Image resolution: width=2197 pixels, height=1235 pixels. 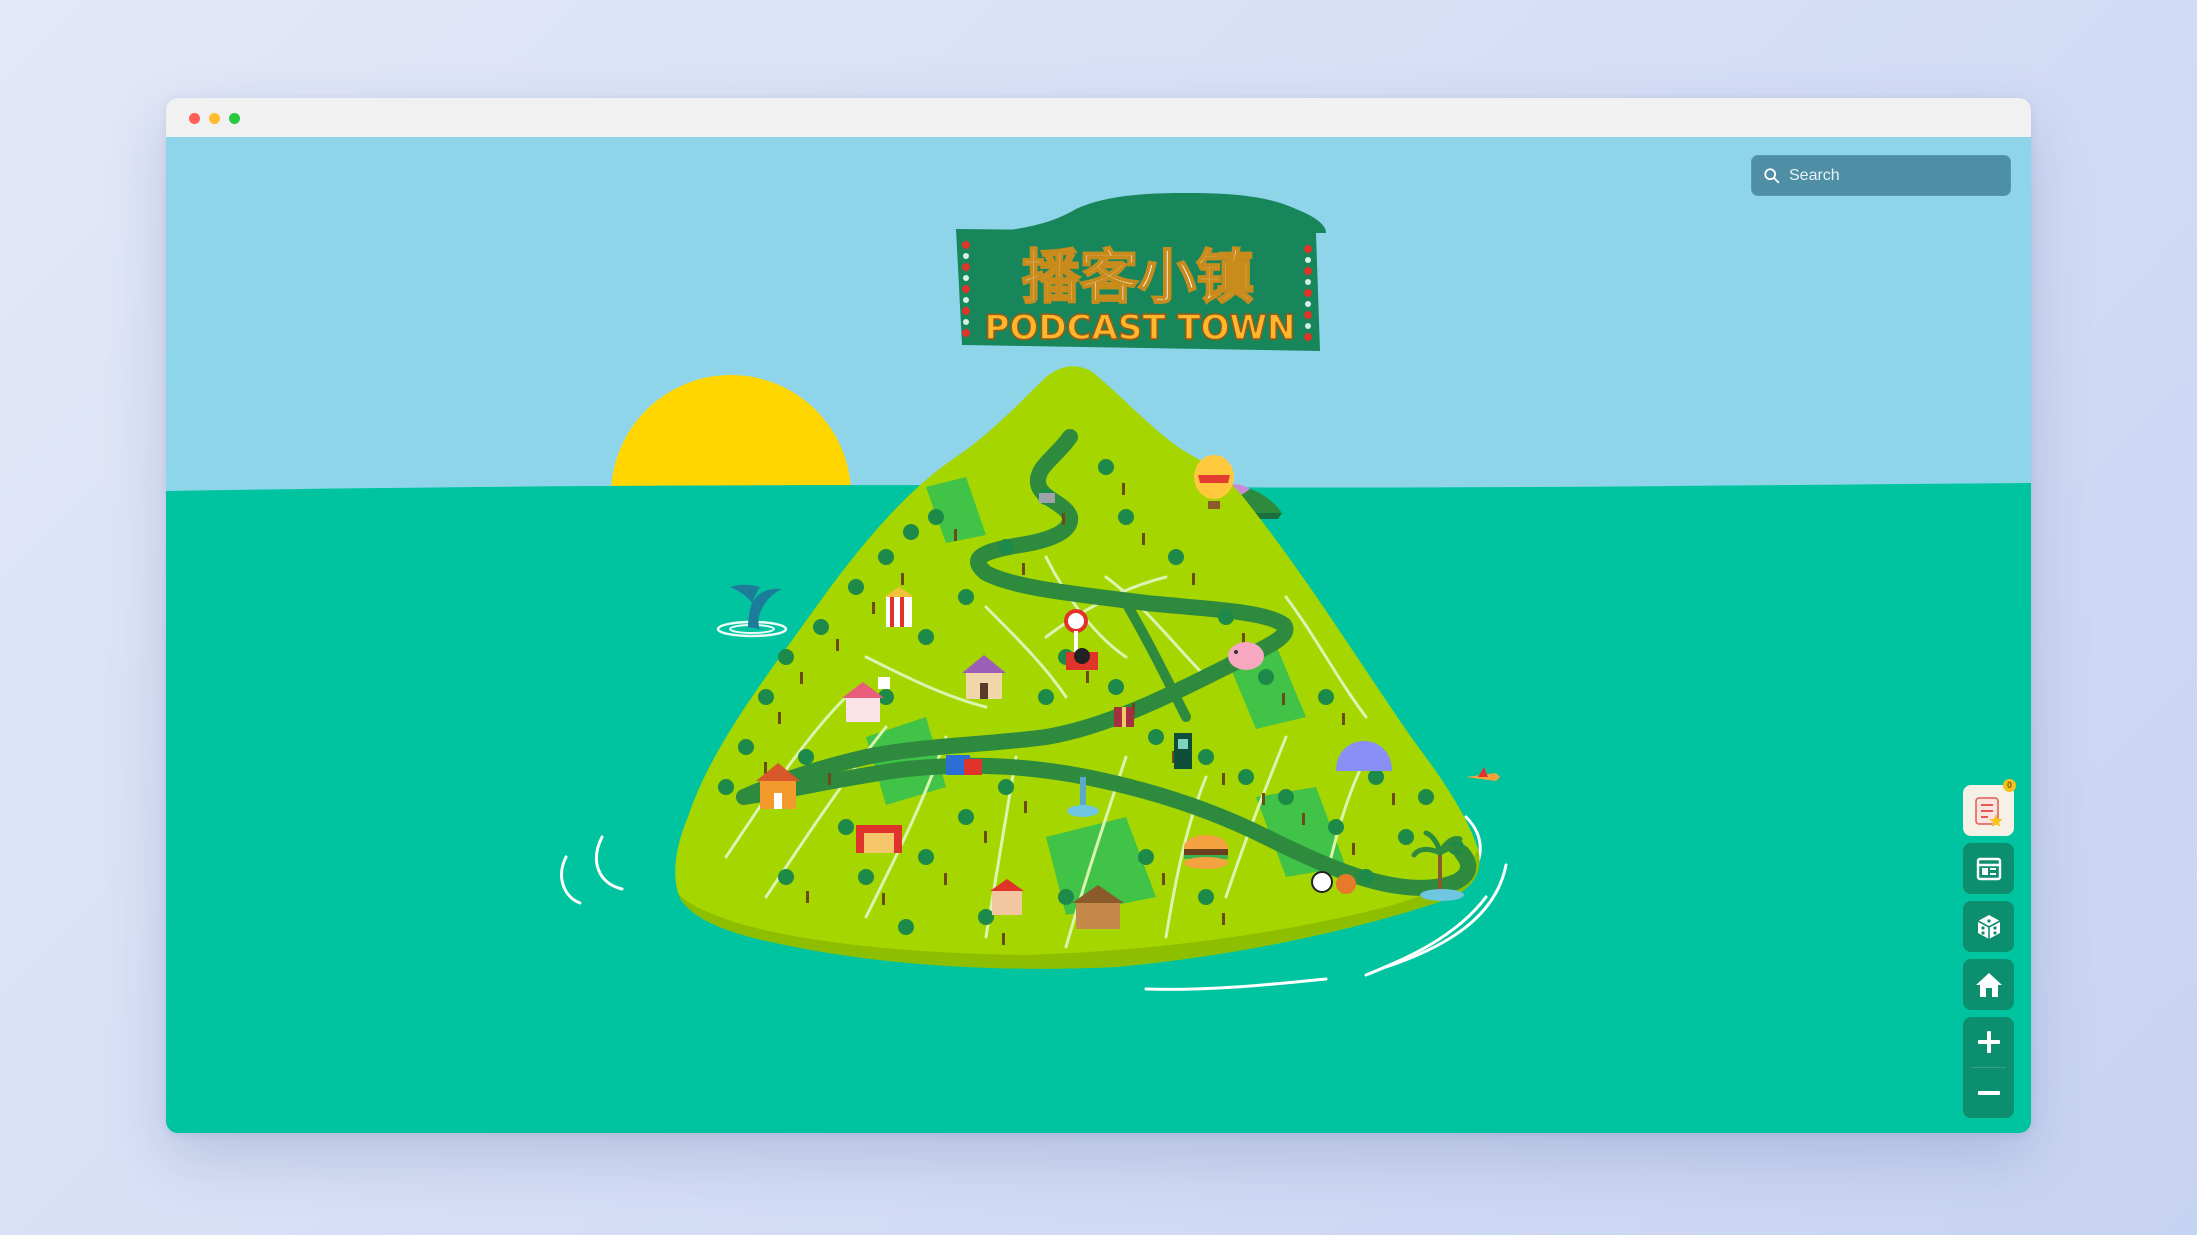 I want to click on zoom-in-button, so click(x=1988, y=1042).